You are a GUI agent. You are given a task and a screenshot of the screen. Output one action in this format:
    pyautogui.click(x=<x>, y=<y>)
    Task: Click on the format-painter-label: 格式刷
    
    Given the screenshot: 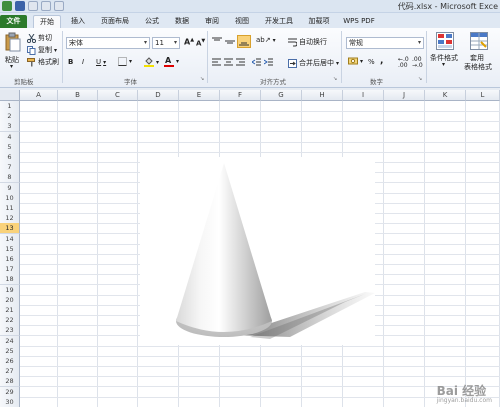 What is the action you would take?
    pyautogui.click(x=48, y=62)
    